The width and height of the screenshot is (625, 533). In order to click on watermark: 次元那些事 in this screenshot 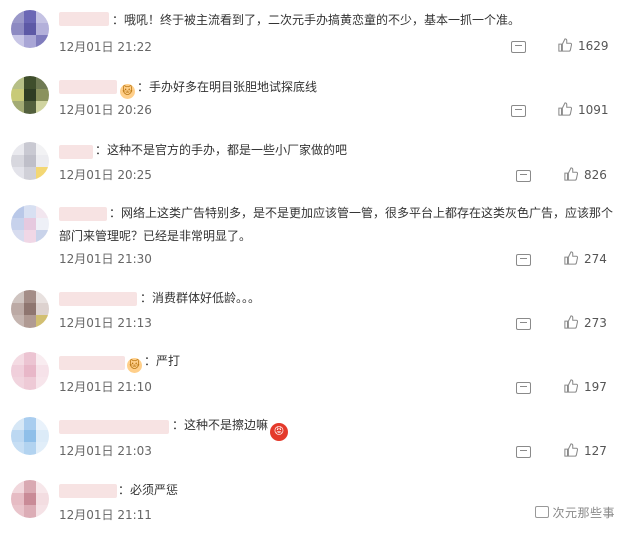, I will do `click(575, 512)`.